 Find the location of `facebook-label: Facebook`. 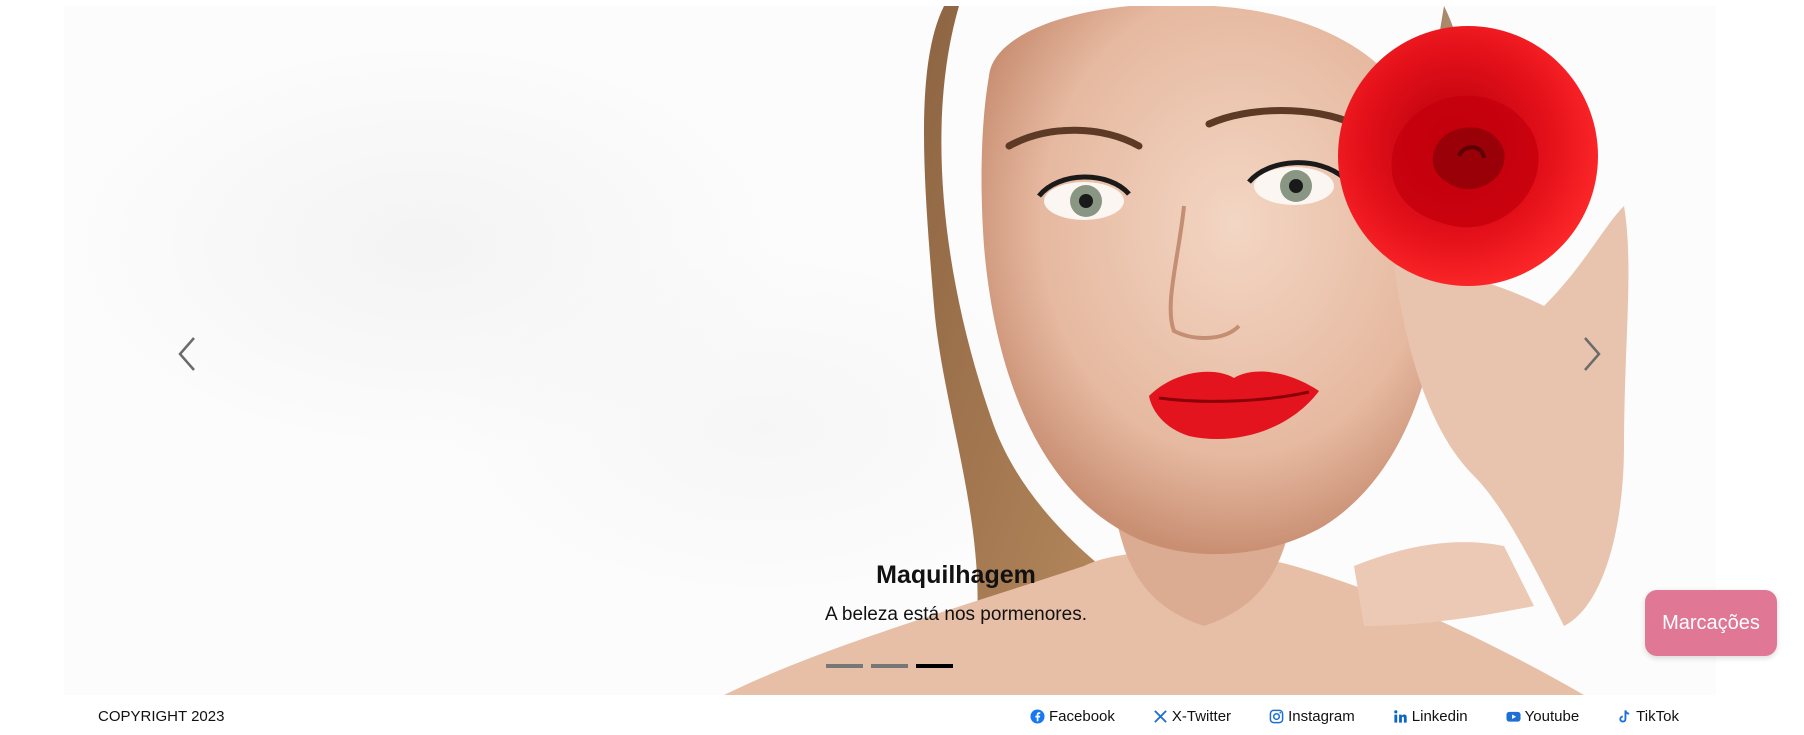

facebook-label: Facebook is located at coordinates (1082, 716).